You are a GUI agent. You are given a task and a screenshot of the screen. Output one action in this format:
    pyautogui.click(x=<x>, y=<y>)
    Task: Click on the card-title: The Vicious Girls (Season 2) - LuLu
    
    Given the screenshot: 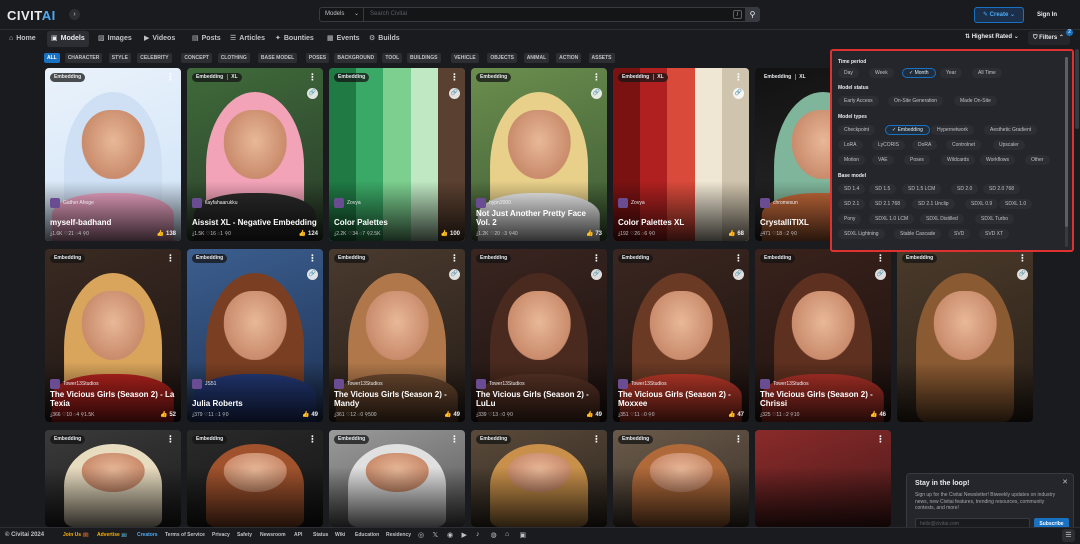 What is the action you would take?
    pyautogui.click(x=538, y=399)
    